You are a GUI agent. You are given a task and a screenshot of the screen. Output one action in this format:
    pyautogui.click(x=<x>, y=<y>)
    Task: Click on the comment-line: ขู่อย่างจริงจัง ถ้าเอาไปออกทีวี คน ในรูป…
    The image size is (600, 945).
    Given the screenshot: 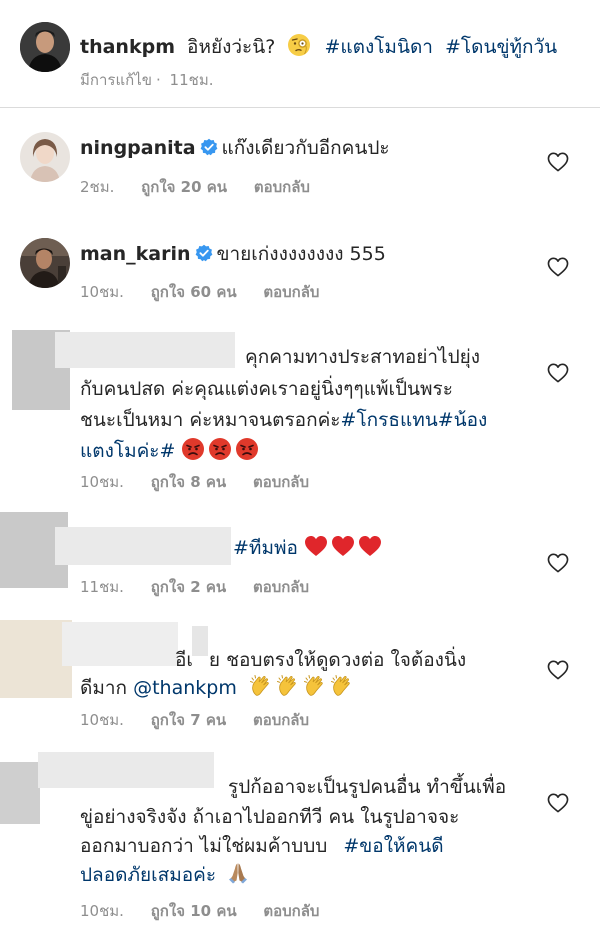 What is the action you would take?
    pyautogui.click(x=270, y=817)
    